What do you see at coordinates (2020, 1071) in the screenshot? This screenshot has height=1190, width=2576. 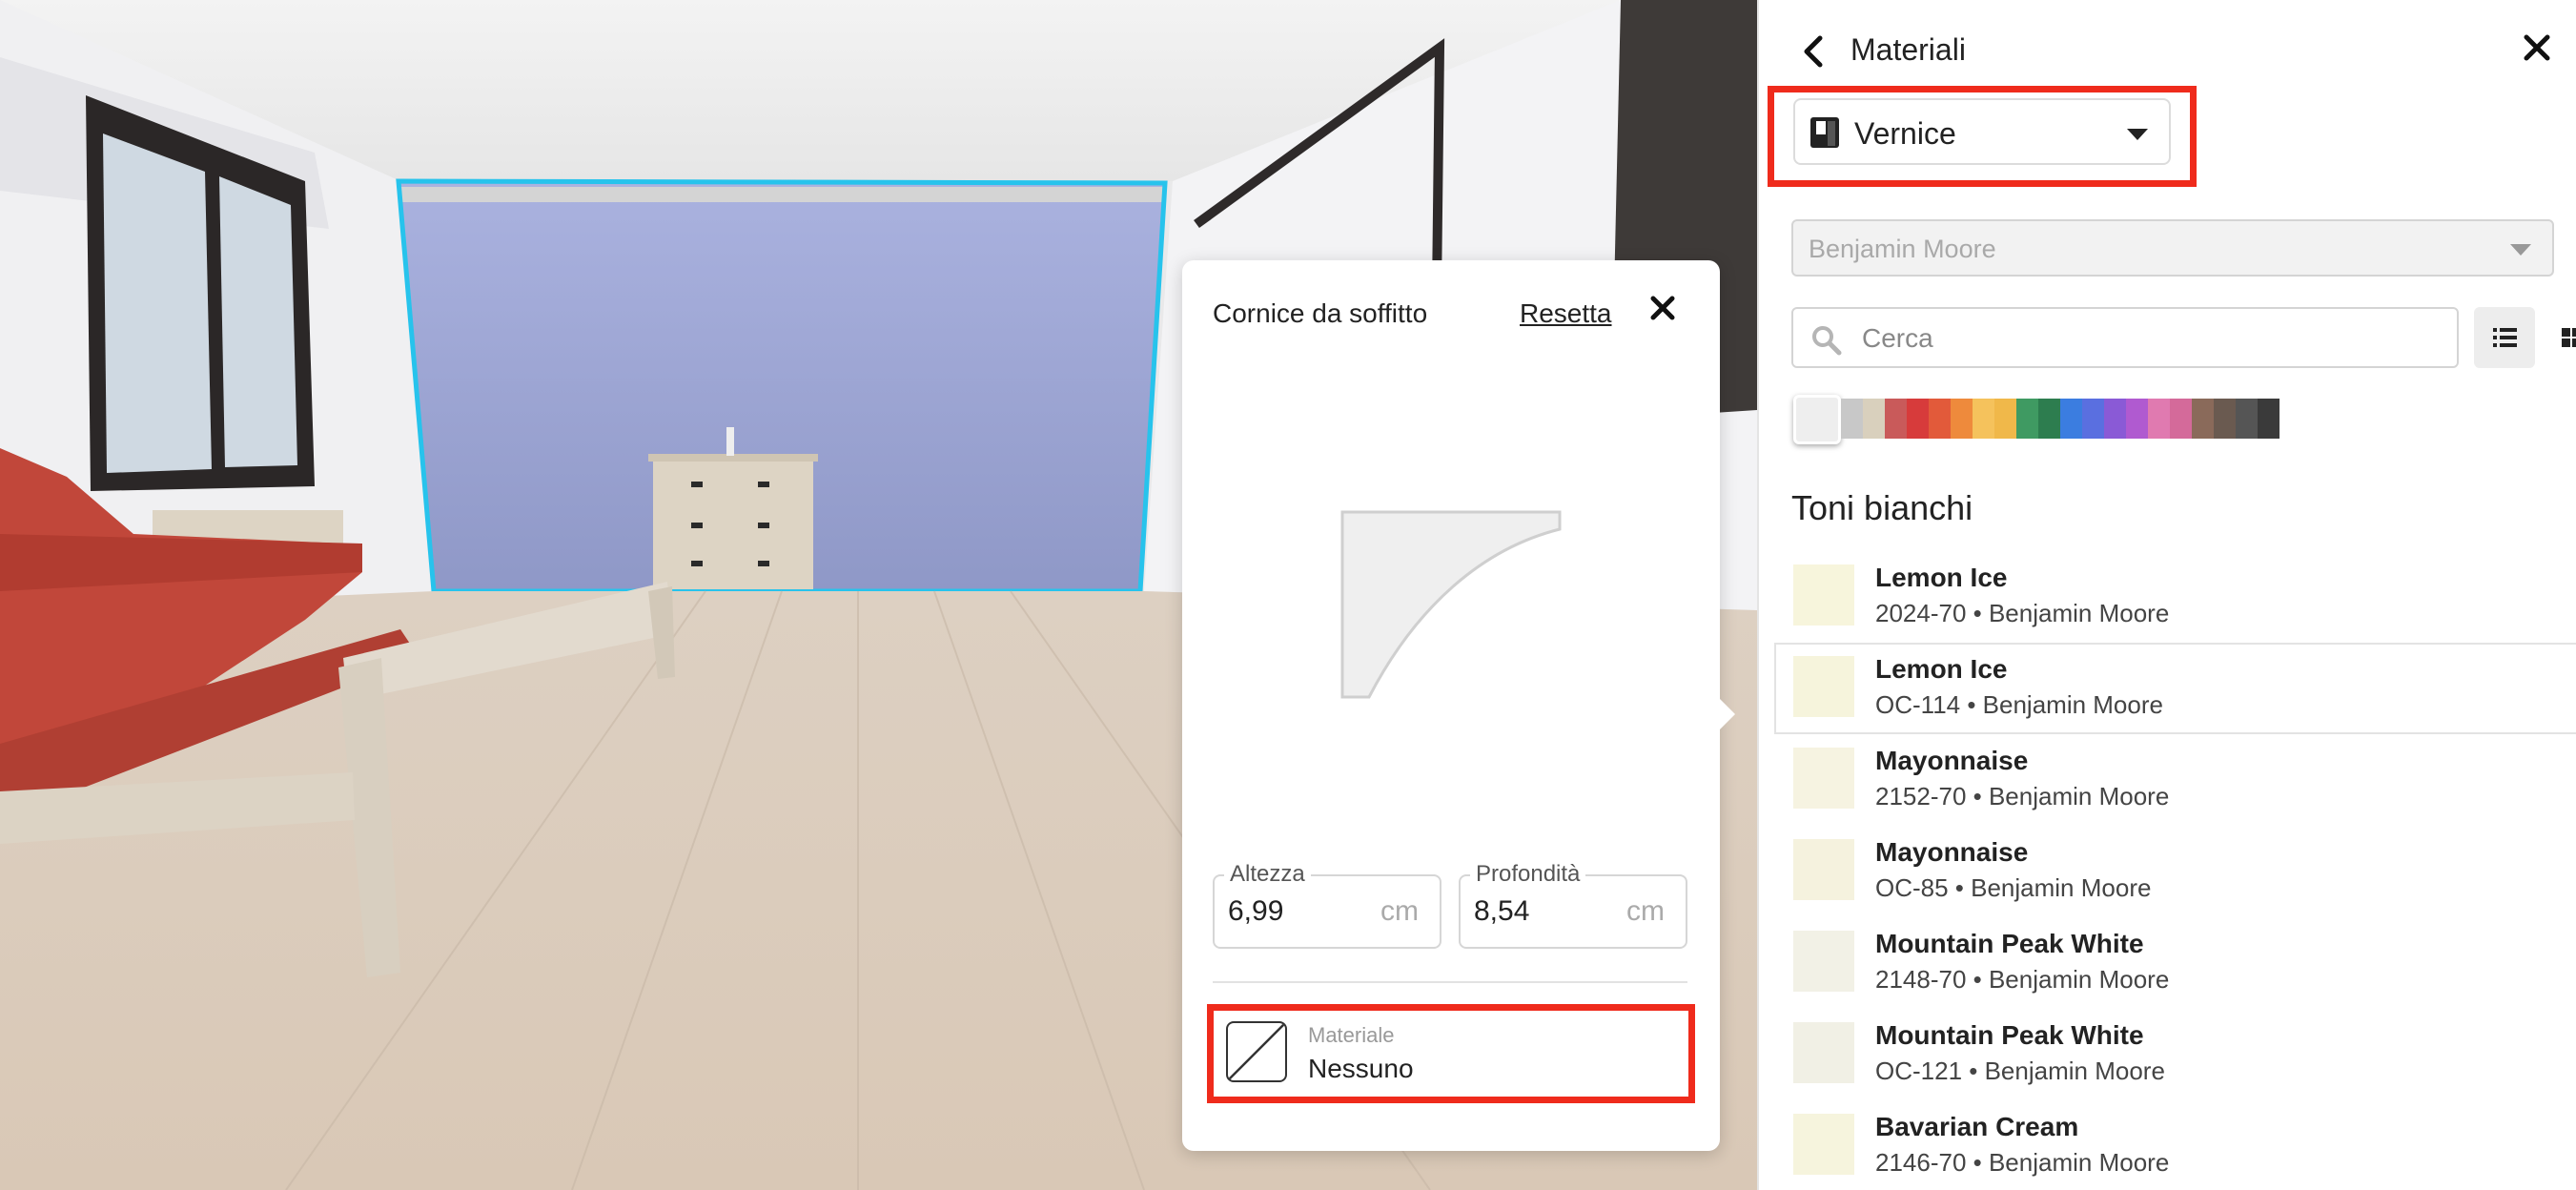 I see `color-code: OC-121 • Benjamin Moore` at bounding box center [2020, 1071].